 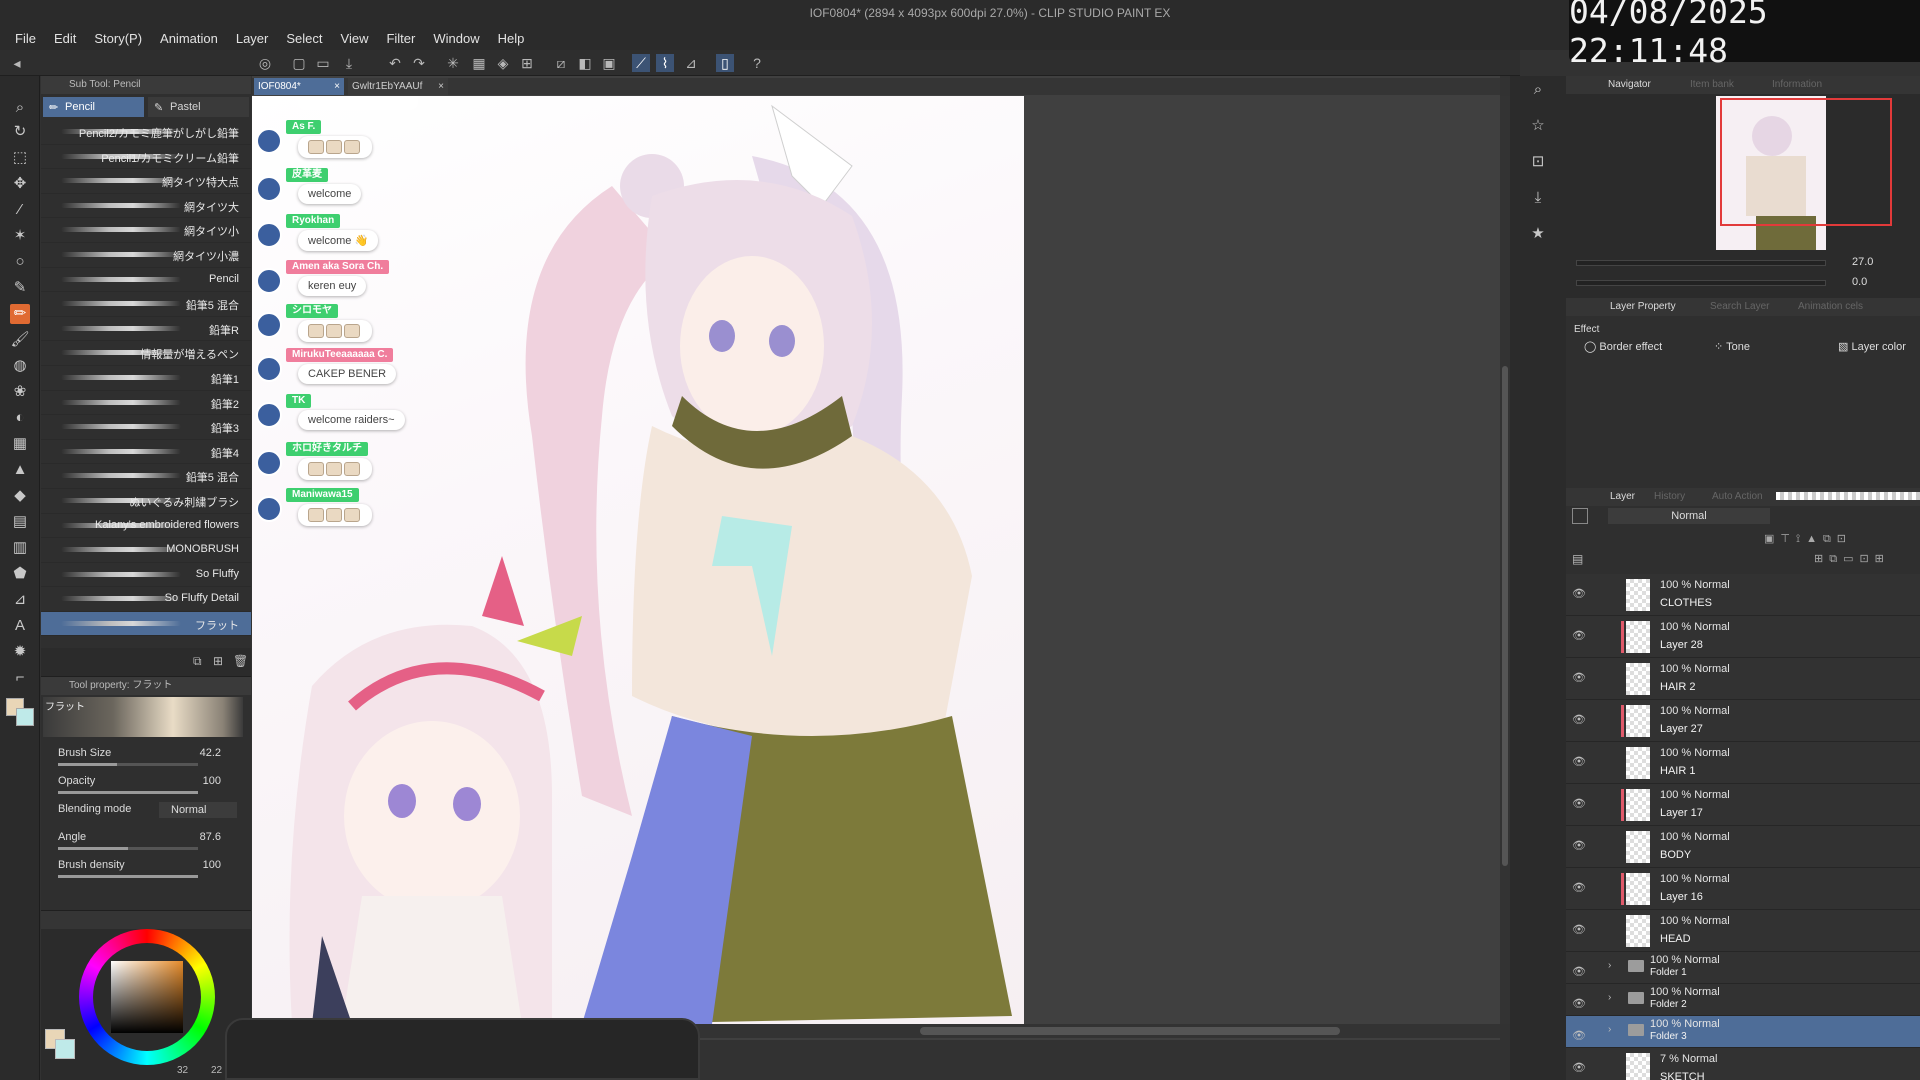 What do you see at coordinates (128, 792) in the screenshot?
I see `opacity-slider` at bounding box center [128, 792].